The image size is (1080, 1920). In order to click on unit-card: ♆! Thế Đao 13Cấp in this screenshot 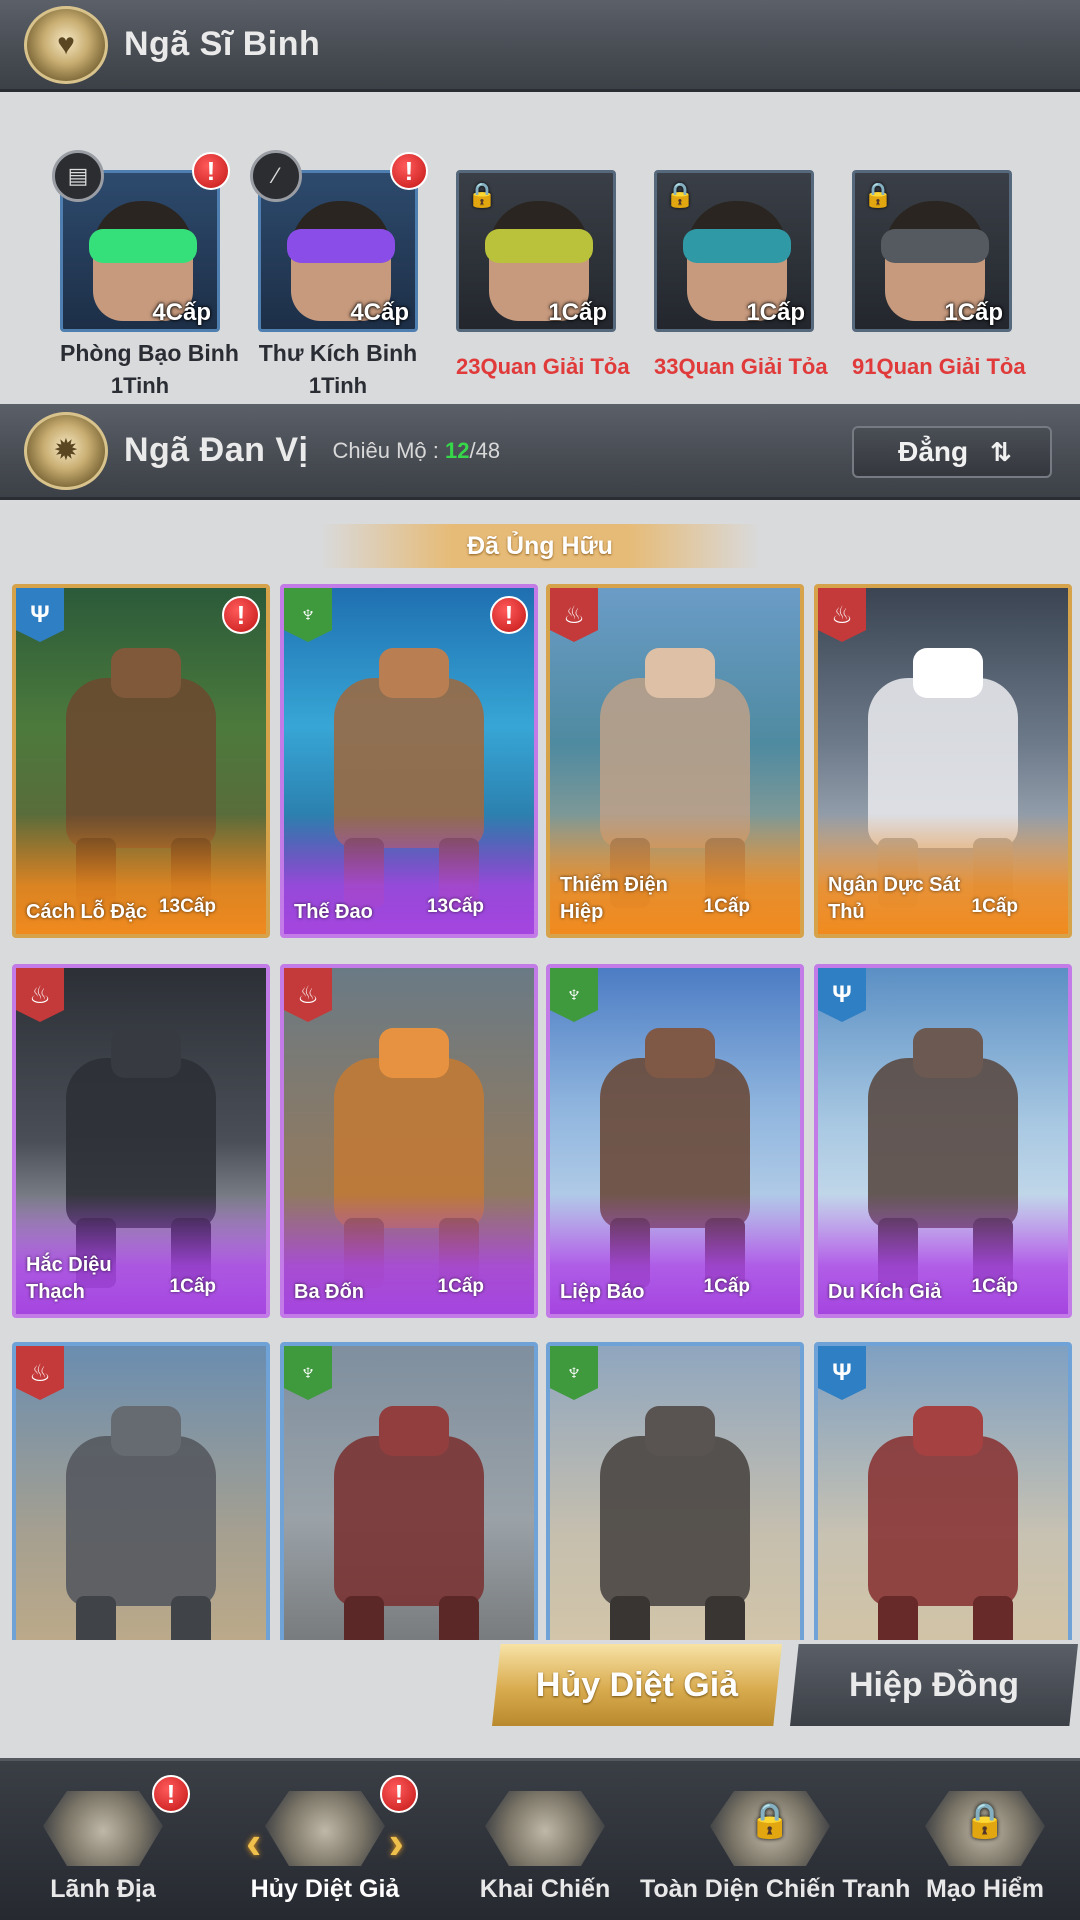, I will do `click(409, 761)`.